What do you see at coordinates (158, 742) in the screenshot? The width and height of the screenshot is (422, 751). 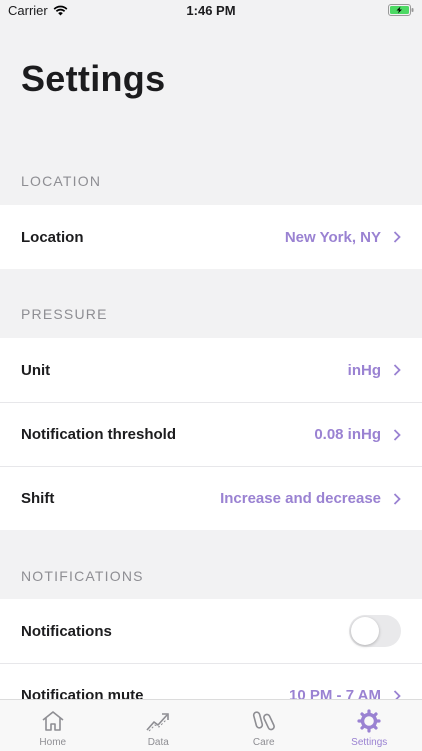 I see `tab-label: Data` at bounding box center [158, 742].